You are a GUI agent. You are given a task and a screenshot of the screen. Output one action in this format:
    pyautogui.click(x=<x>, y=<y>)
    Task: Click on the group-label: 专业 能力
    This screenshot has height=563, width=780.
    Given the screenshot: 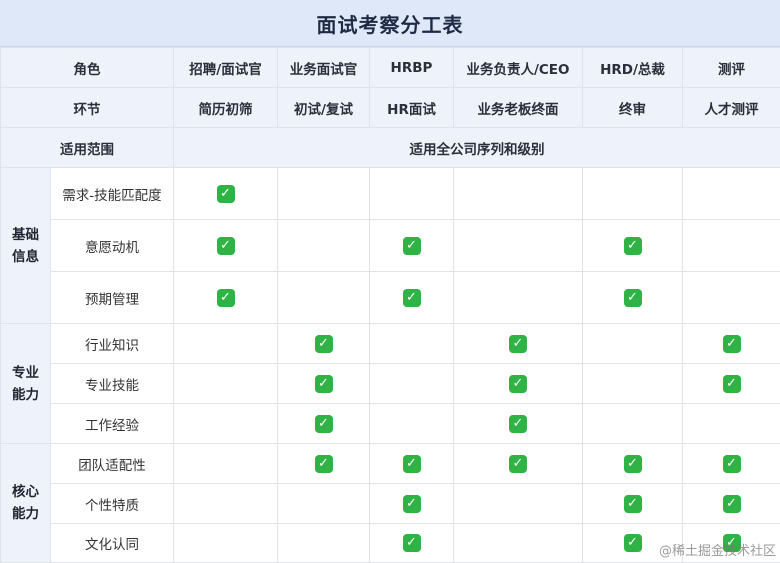 What is the action you would take?
    pyautogui.click(x=25, y=383)
    